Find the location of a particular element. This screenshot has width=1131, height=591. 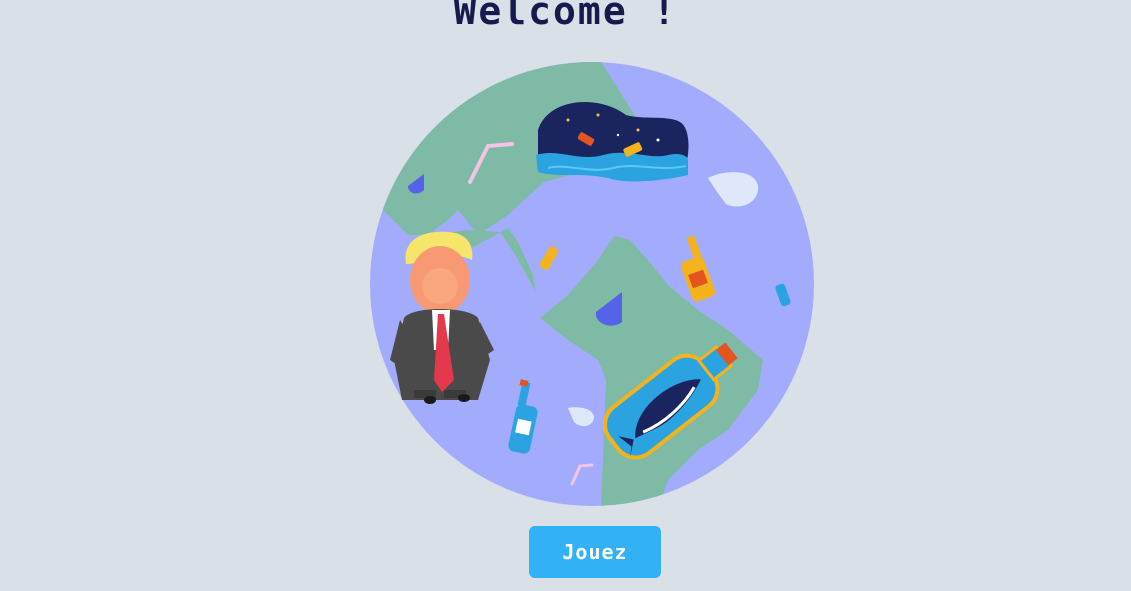

page-title: Welcome ! is located at coordinates (565, 16).